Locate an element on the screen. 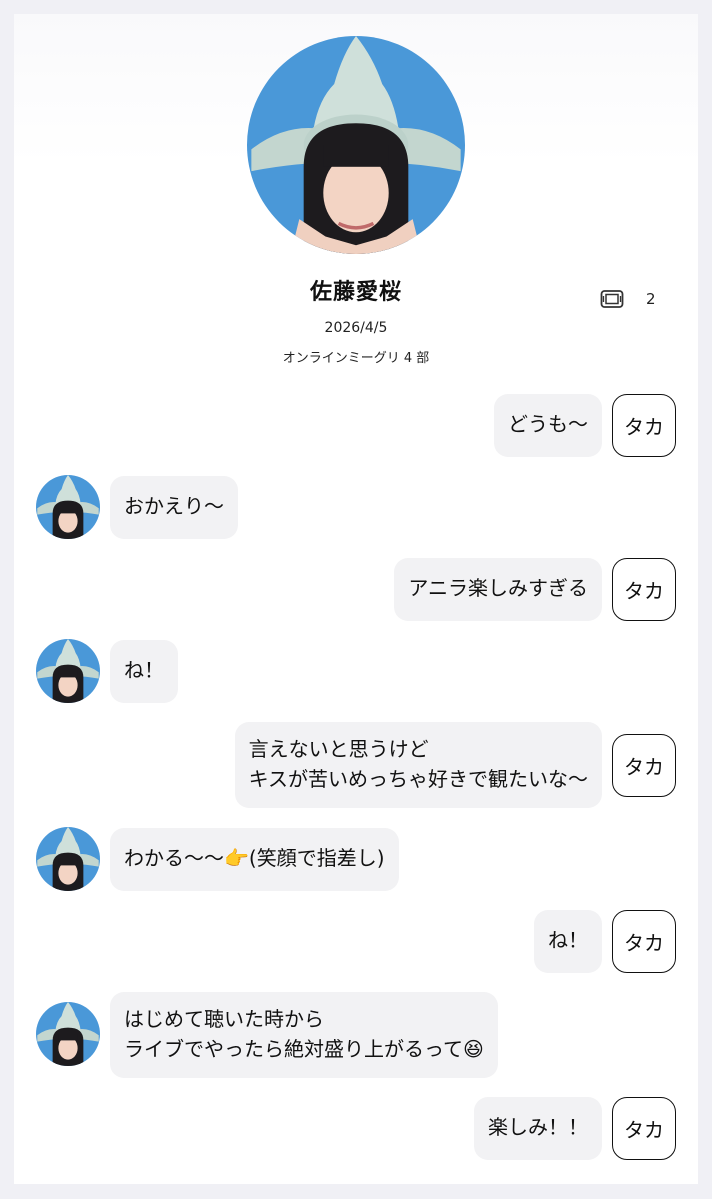 The height and width of the screenshot is (1199, 712). user-message-bubble: 言えないと思うけど キスが苦いめっちゃ好きで観たいな〜 is located at coordinates (418, 765).